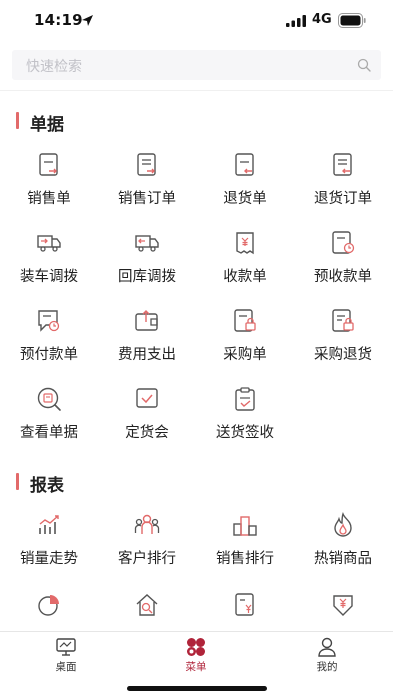 This screenshot has width=393, height=700. Describe the element at coordinates (196, 667) in the screenshot. I see `tab-label: 菜单` at that location.